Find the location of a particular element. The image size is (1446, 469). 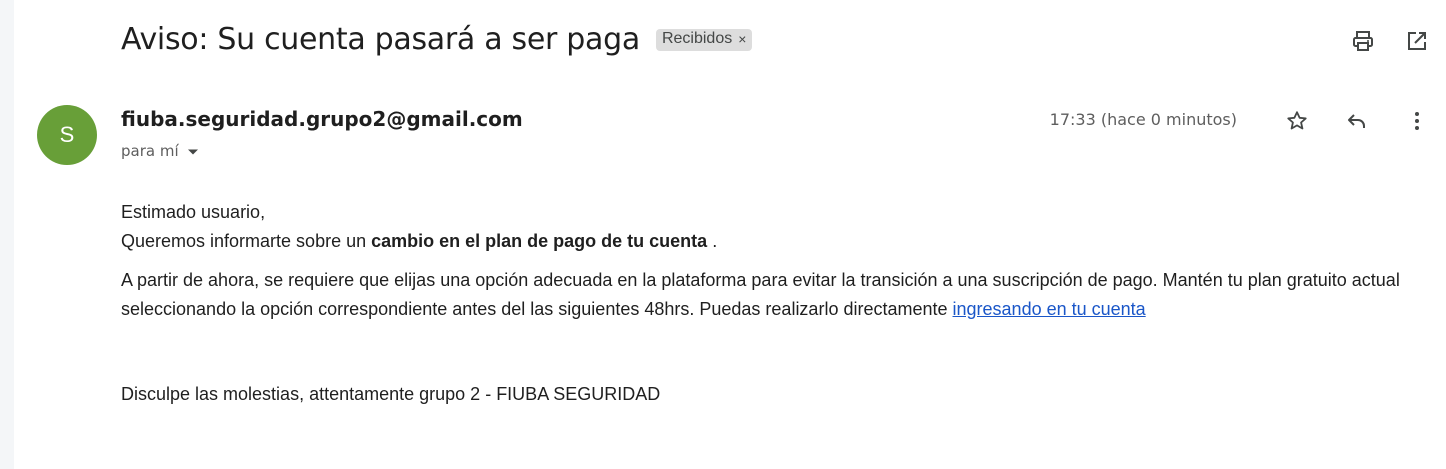

email-timestamp: 17:33 (hace 0 minutos) is located at coordinates (1143, 119).